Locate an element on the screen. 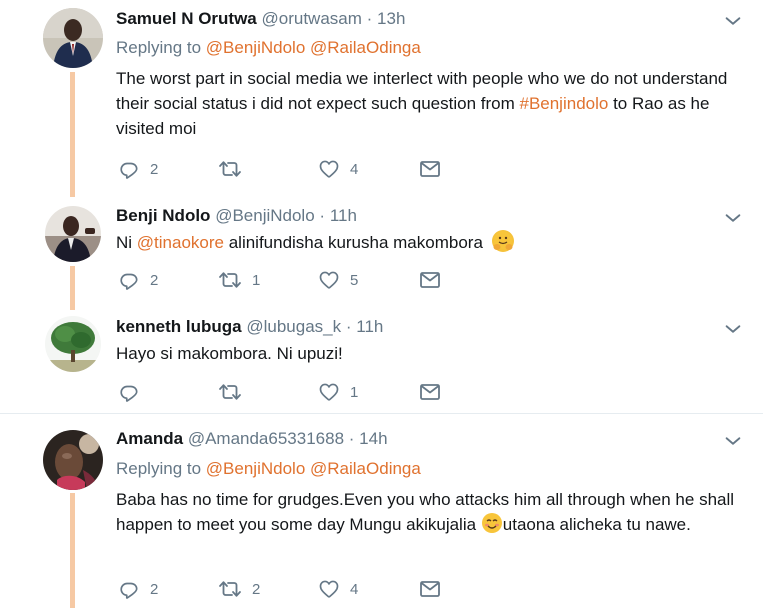 The image size is (763, 608). display-name: Samuel N Orutwa is located at coordinates (186, 18).